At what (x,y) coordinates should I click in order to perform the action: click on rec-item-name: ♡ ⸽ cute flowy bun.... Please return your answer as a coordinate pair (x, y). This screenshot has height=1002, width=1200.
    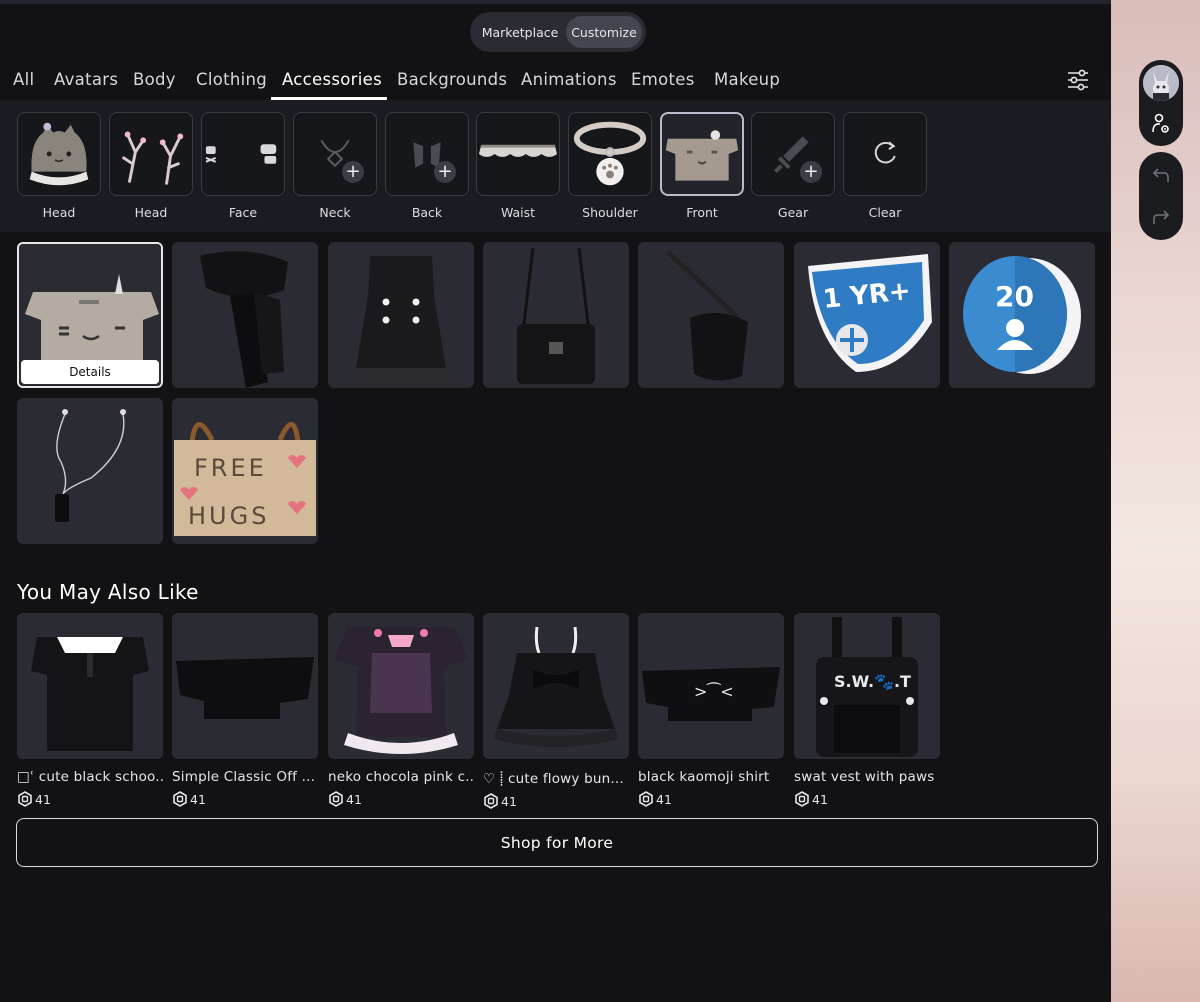
    Looking at the image, I should click on (553, 779).